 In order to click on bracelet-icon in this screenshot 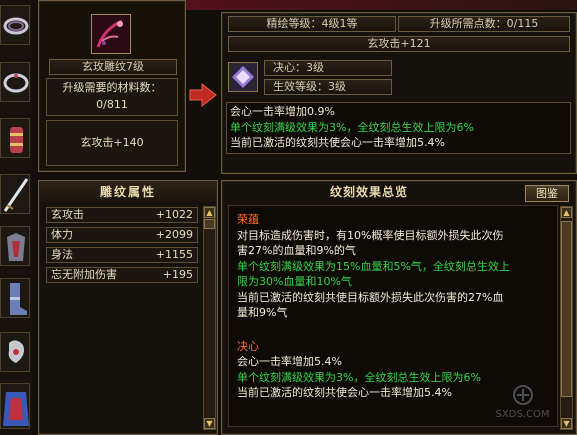, I will do `click(16, 83)`.